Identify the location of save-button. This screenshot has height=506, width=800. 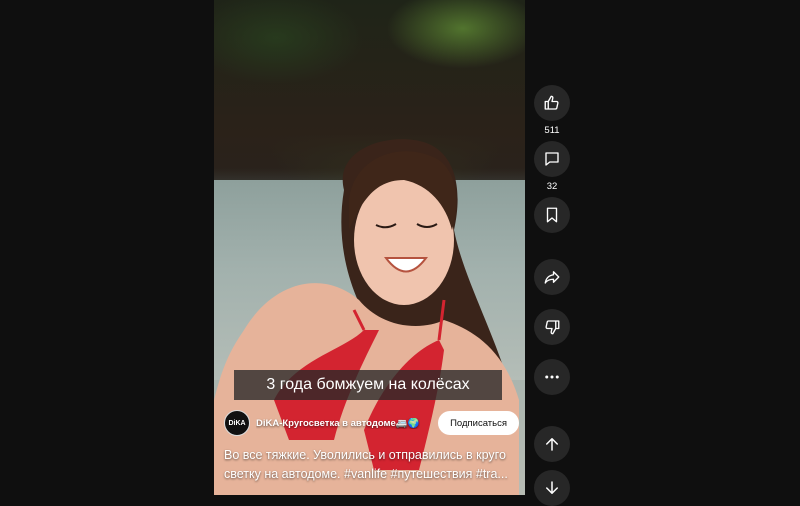
(552, 215).